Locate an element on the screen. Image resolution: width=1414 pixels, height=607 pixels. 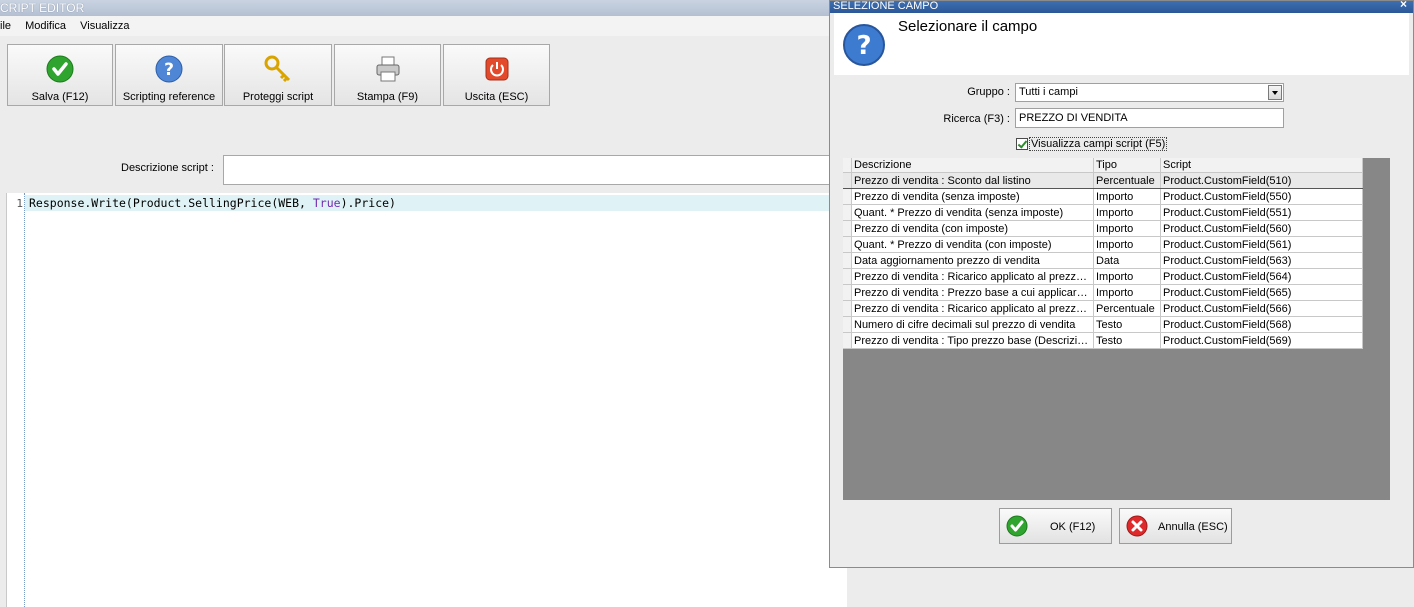
cell-description: Prezzo di vendita : Sconto dal listino is located at coordinates (972, 180).